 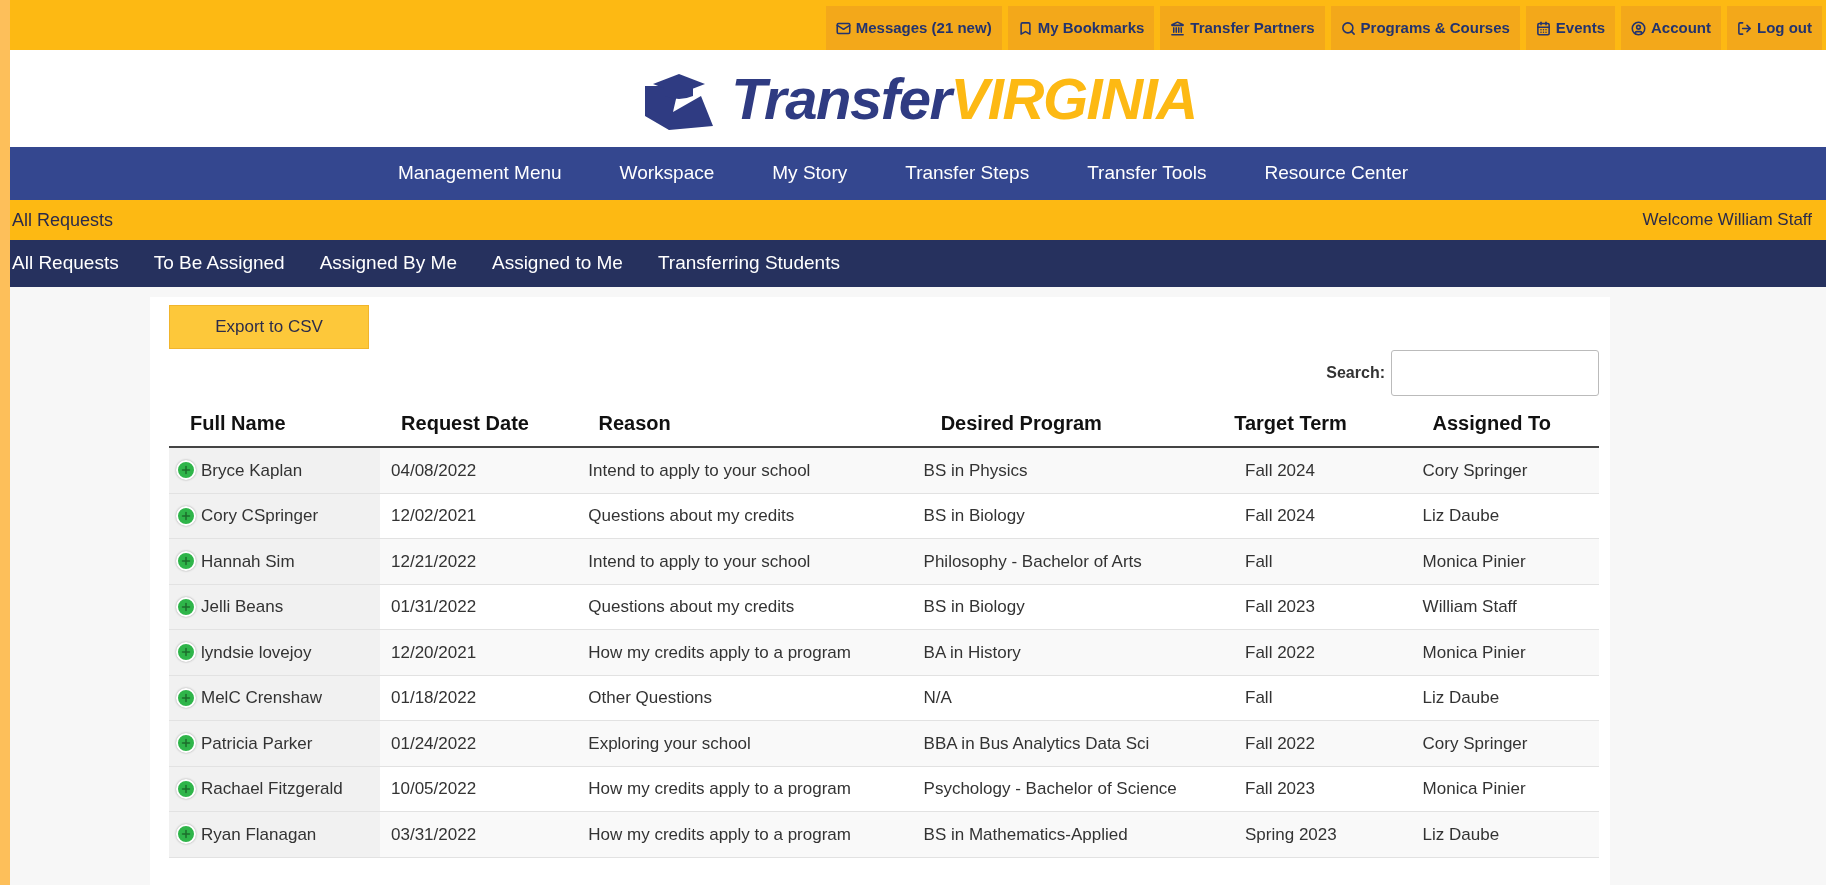 I want to click on calendar-icon, so click(x=1543, y=28).